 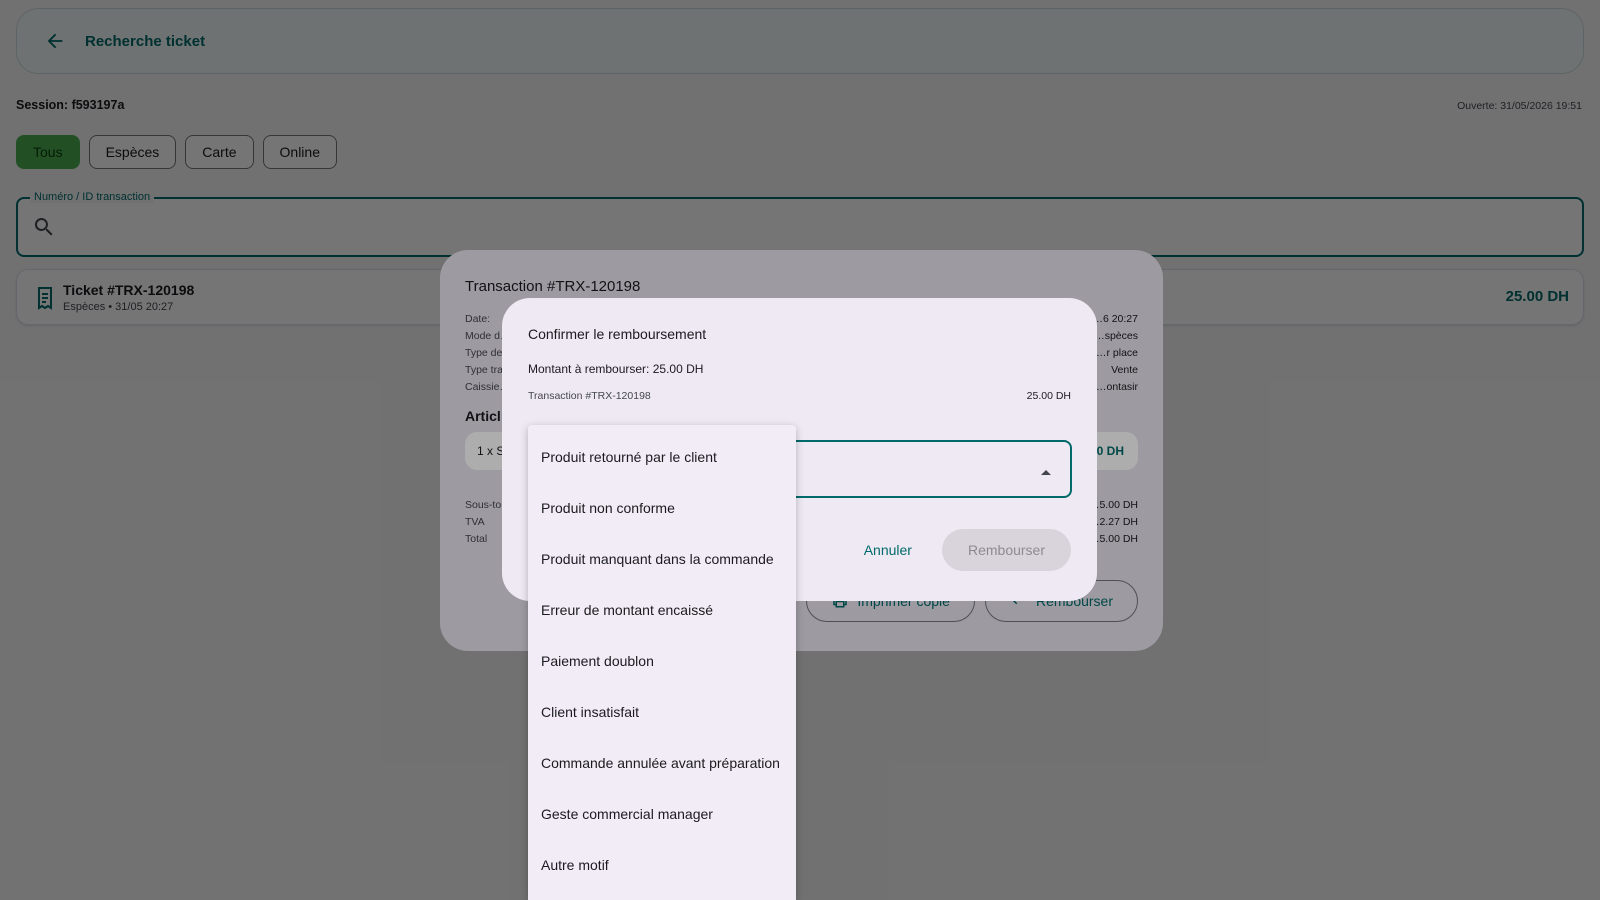 I want to click on dropdown-caret-up-icon, so click(x=1046, y=469).